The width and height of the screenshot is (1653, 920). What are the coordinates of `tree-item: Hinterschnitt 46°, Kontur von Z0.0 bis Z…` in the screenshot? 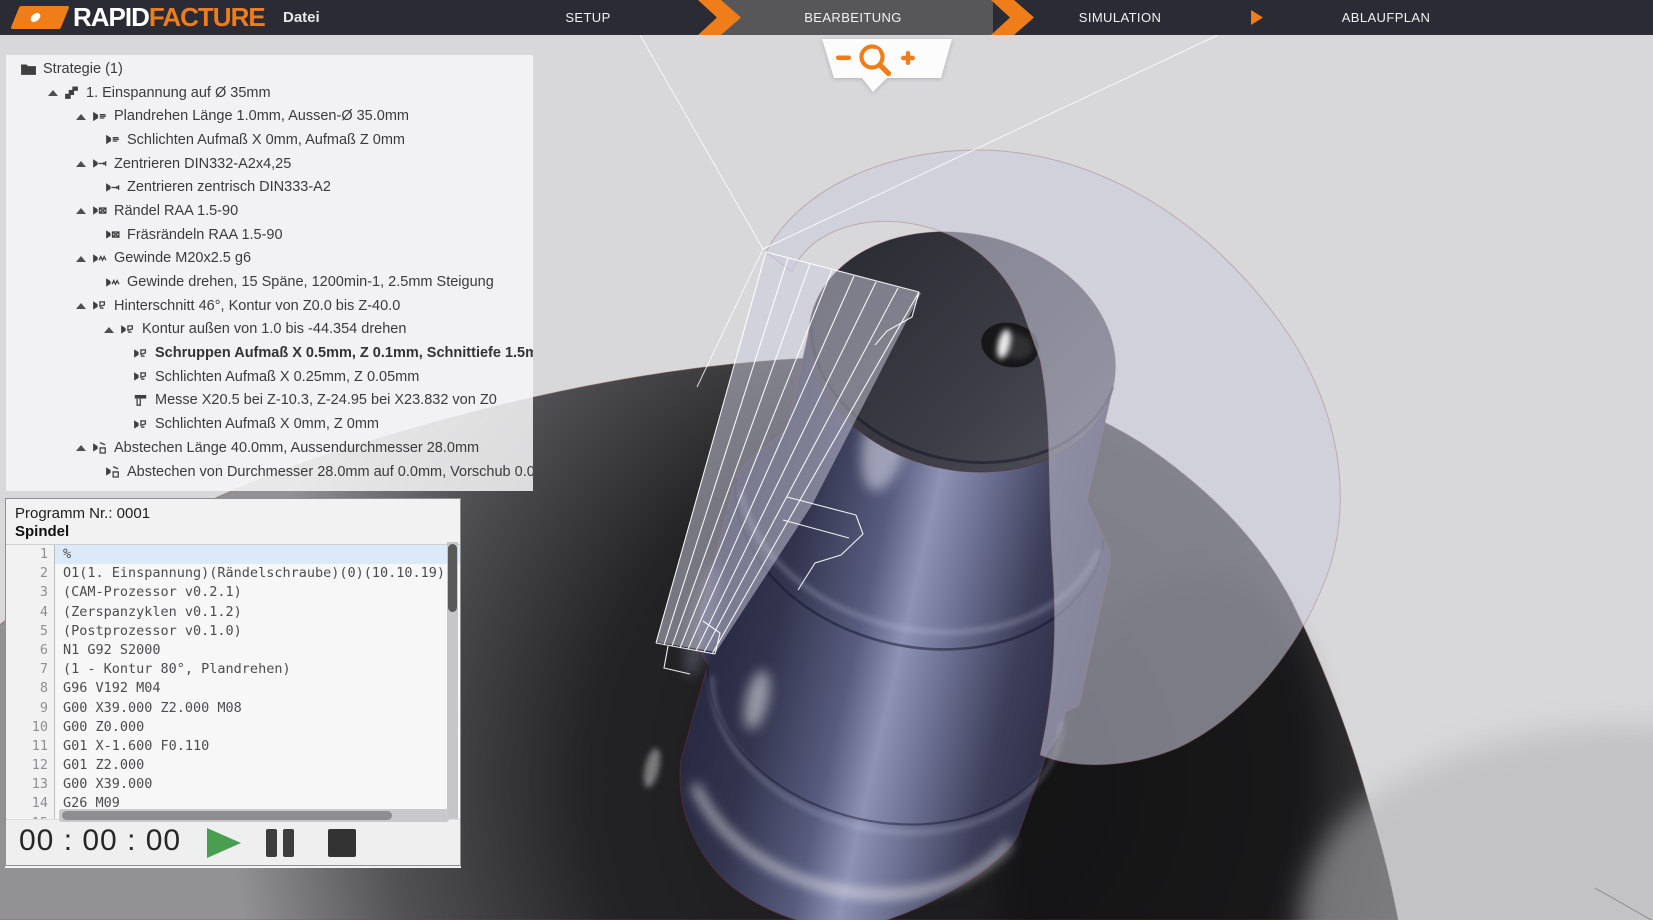 It's located at (269, 306).